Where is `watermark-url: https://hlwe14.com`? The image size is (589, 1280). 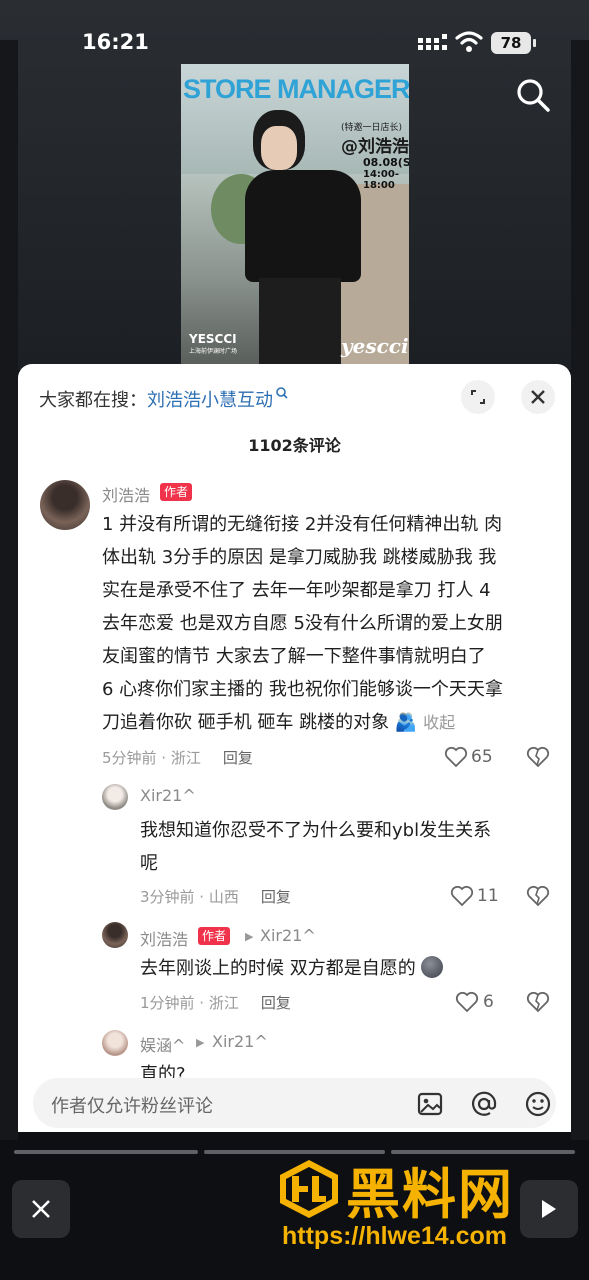
watermark-url: https://hlwe14.com is located at coordinates (395, 1236).